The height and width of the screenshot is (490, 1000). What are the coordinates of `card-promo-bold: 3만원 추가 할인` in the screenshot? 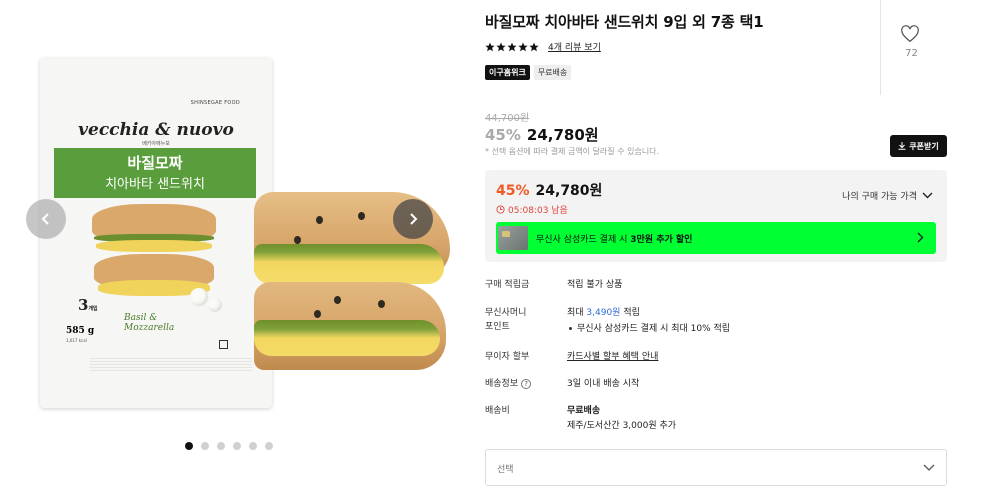 It's located at (661, 239).